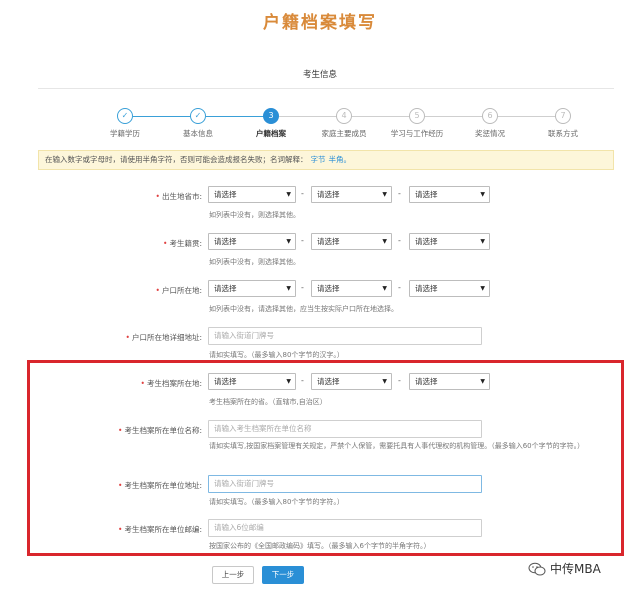  What do you see at coordinates (563, 116) in the screenshot?
I see `step-number: 7` at bounding box center [563, 116].